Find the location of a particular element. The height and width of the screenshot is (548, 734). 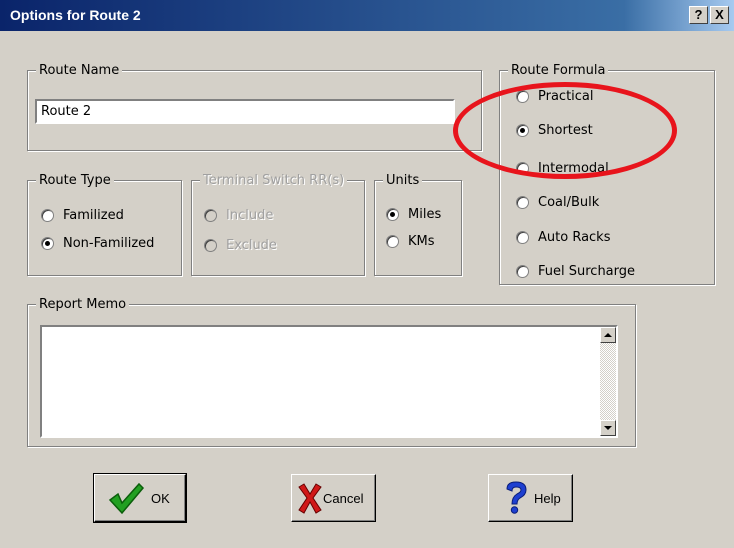

radio-label: Include is located at coordinates (250, 215).